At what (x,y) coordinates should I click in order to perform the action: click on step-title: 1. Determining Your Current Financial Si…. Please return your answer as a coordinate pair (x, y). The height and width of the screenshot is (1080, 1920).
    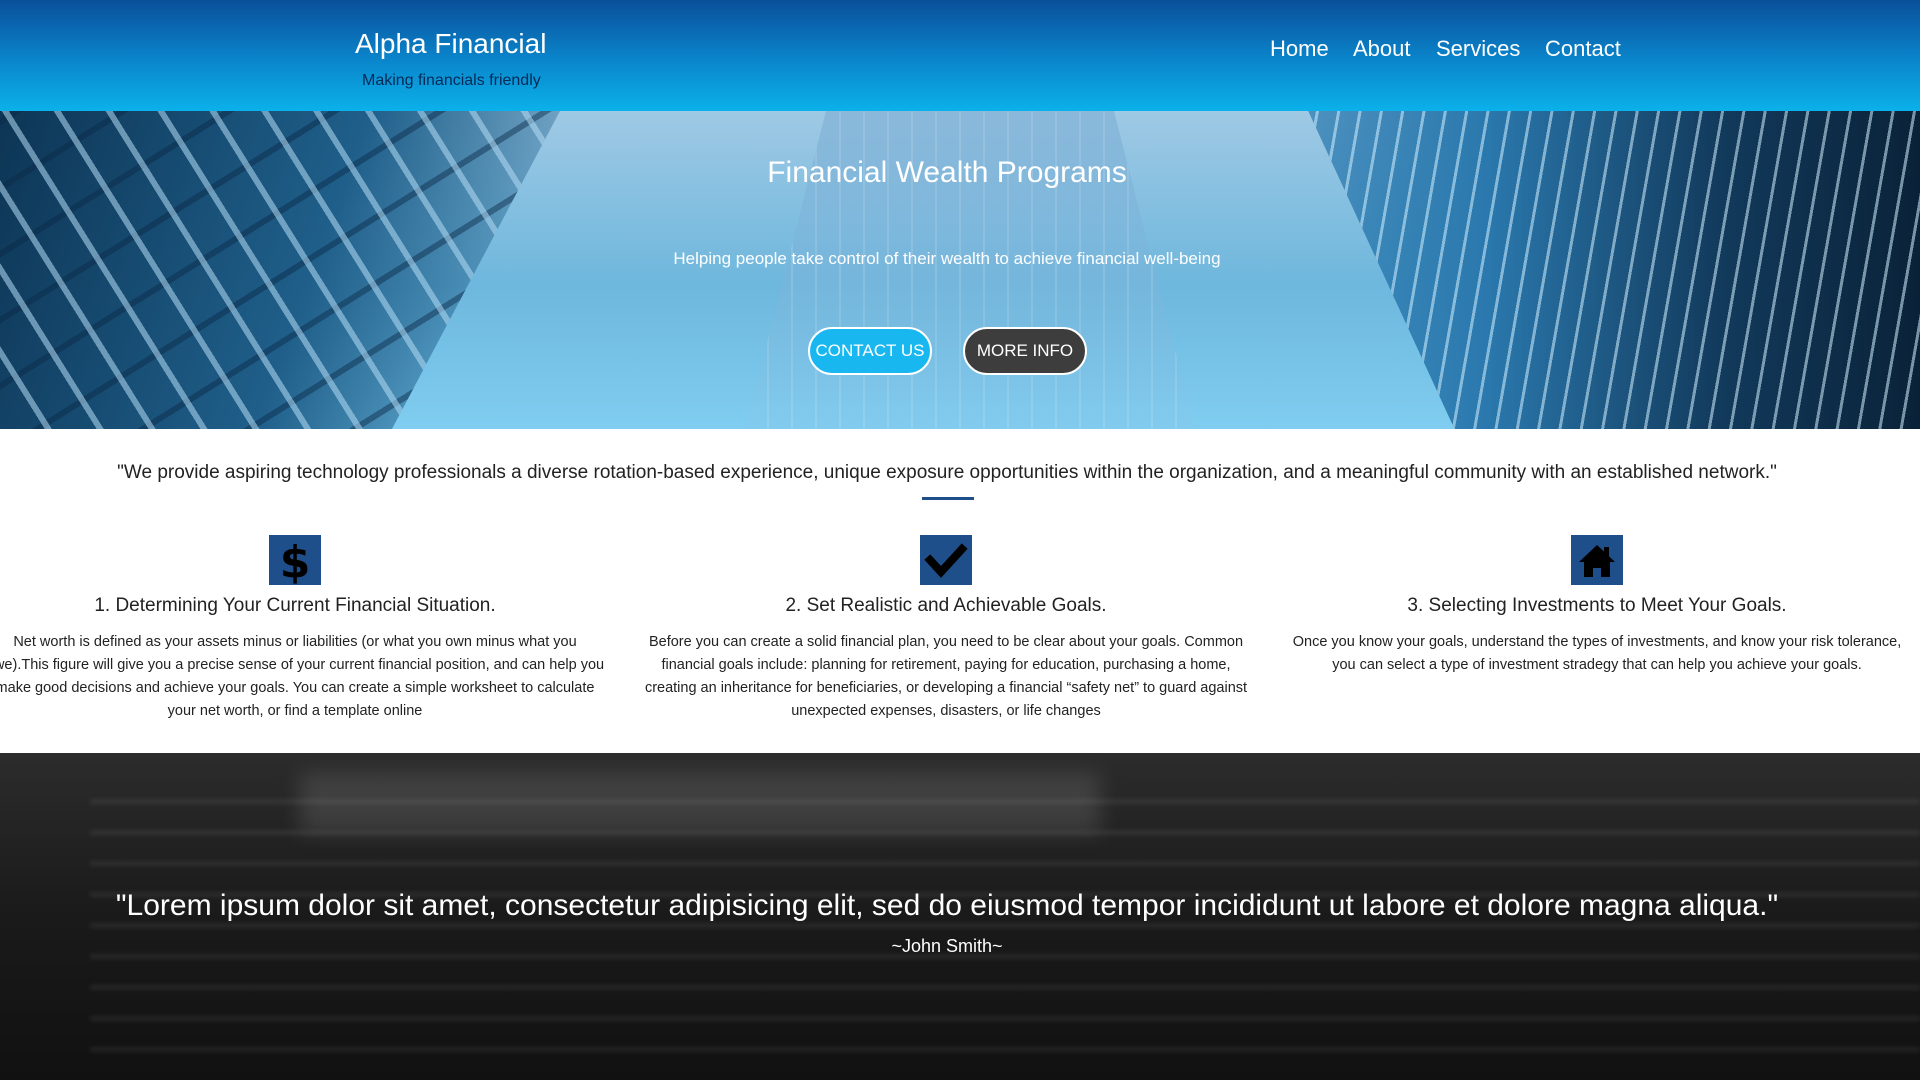
    Looking at the image, I should click on (295, 605).